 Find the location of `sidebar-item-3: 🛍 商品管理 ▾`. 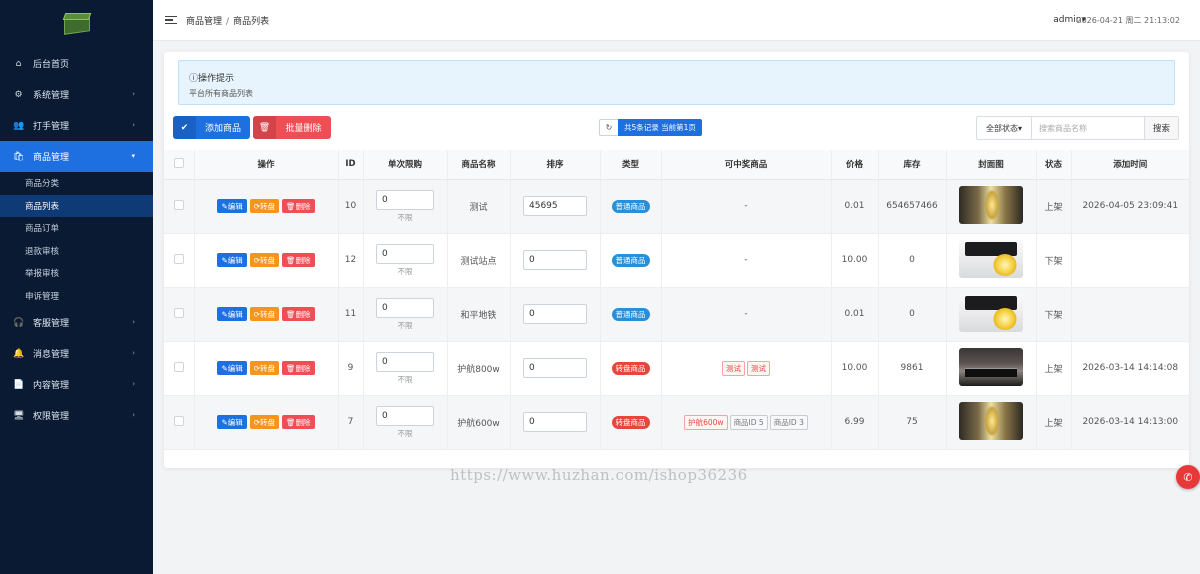

sidebar-item-3: 🛍 商品管理 ▾ is located at coordinates (76, 156).